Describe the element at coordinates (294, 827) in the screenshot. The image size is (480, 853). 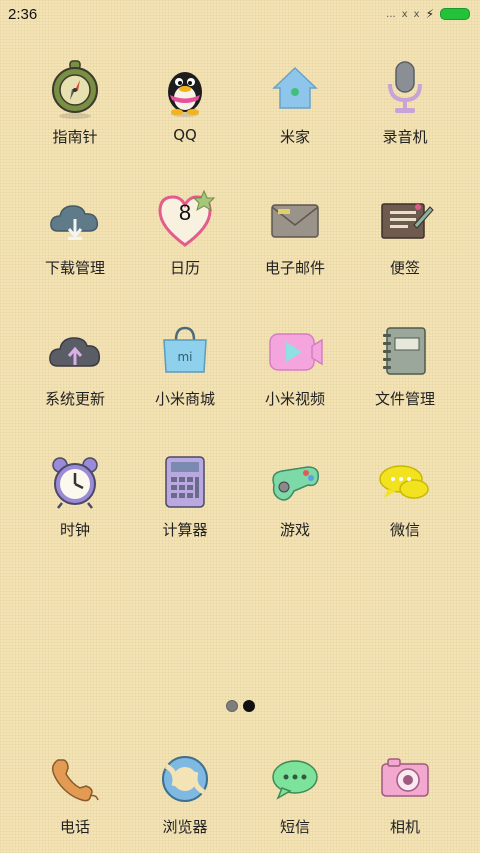
I see `app-label: 短信` at that location.